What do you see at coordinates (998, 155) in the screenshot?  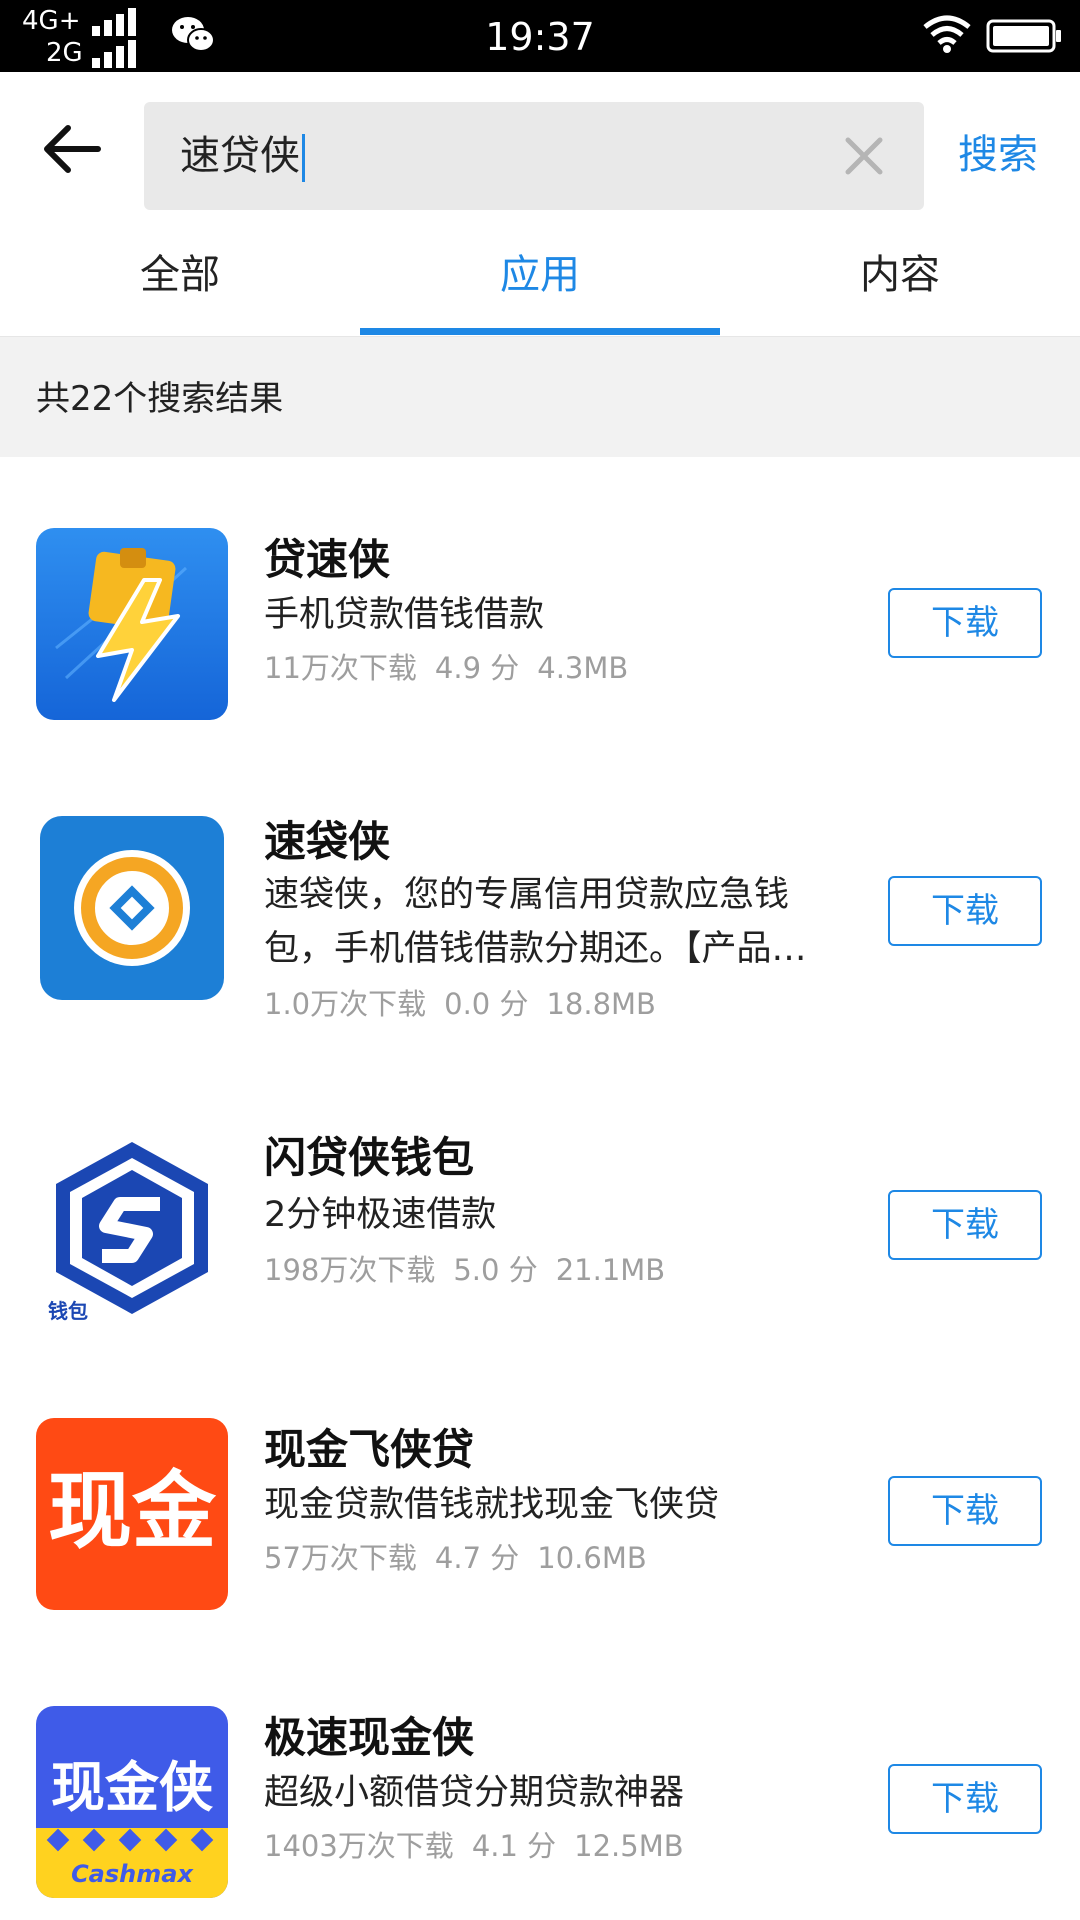 I see `search-button: 搜索` at bounding box center [998, 155].